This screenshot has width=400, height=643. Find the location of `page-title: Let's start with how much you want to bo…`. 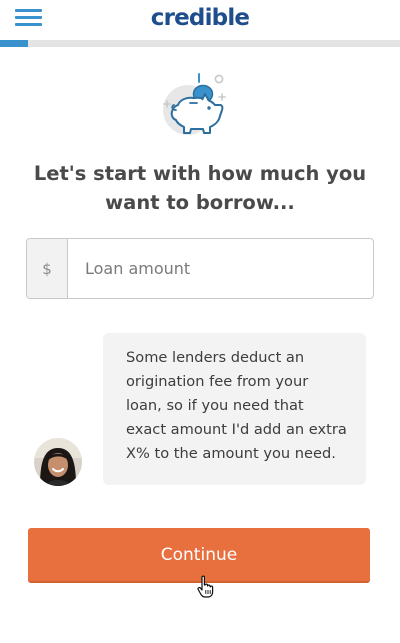

page-title: Let's start with how much you want to bo… is located at coordinates (200, 188).